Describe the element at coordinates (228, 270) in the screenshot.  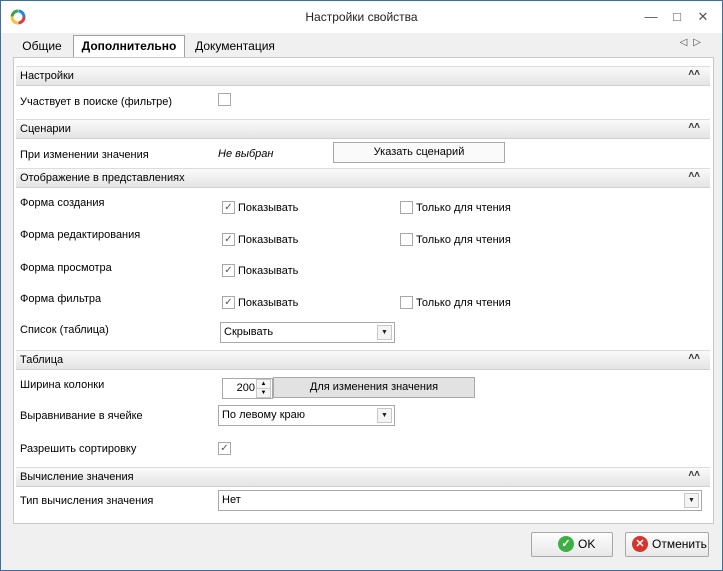
I see `view-show-checkbox: ✓` at that location.